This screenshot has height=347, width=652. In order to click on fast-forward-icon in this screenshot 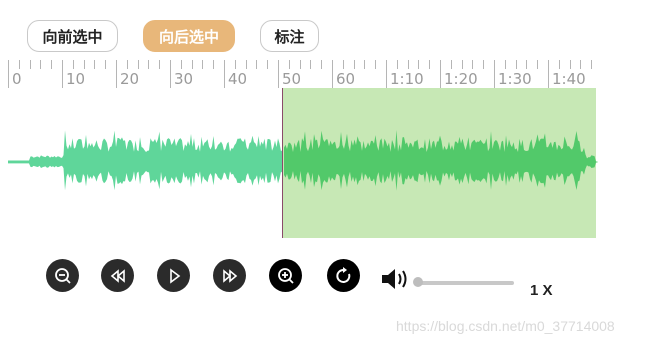, I will do `click(229, 275)`.